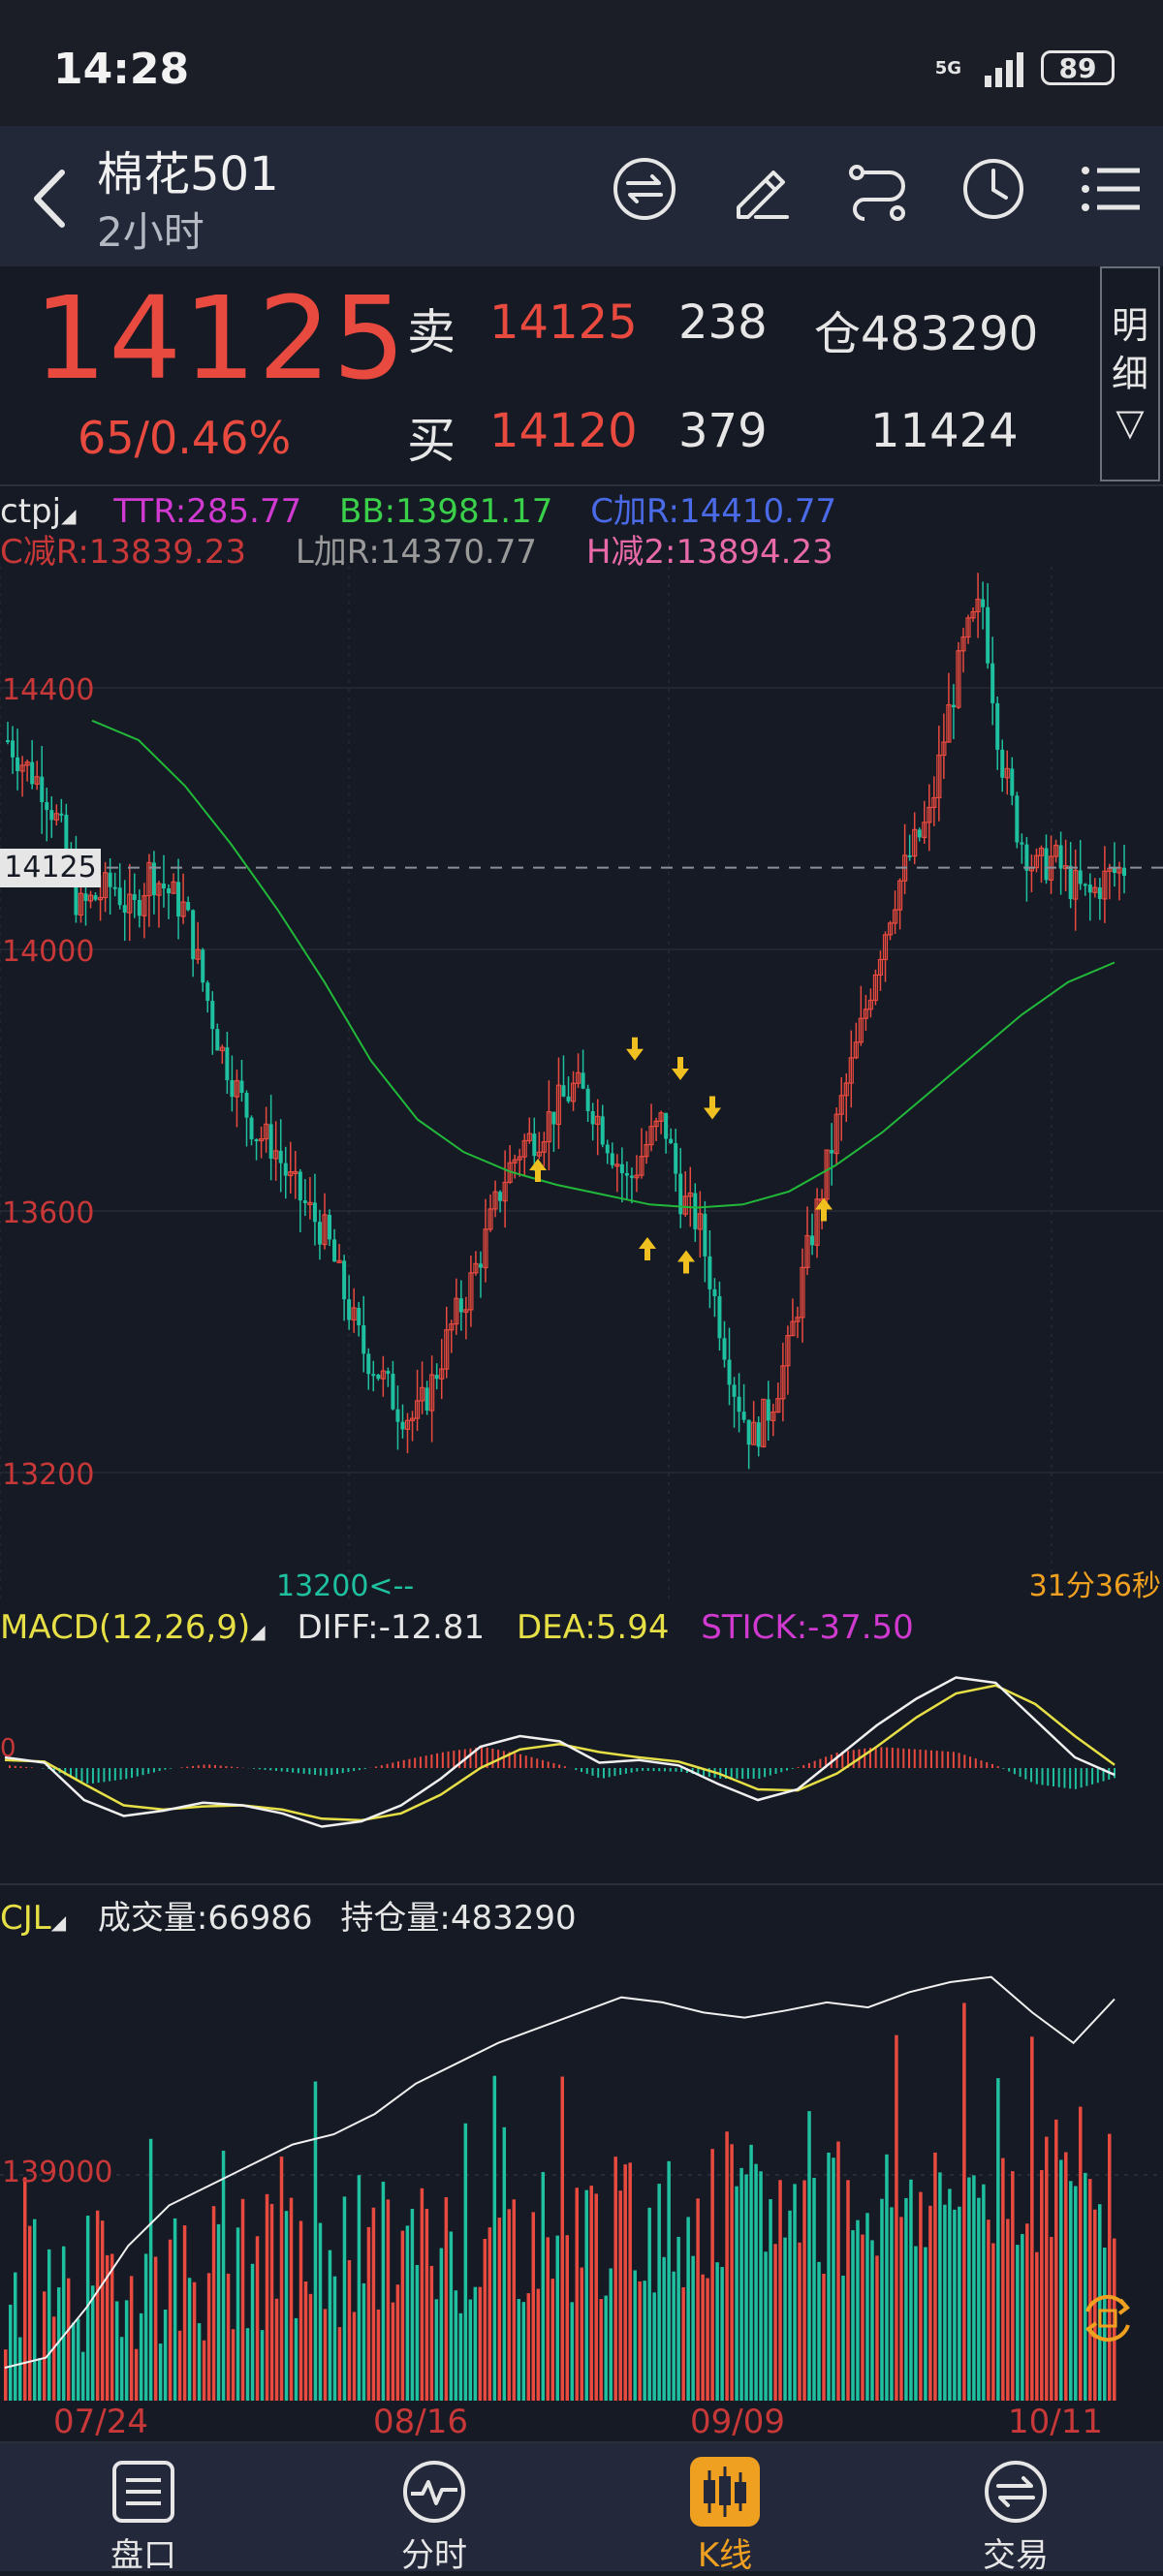 The image size is (1163, 2576). I want to click on detail-char-2: 细, so click(1129, 374).